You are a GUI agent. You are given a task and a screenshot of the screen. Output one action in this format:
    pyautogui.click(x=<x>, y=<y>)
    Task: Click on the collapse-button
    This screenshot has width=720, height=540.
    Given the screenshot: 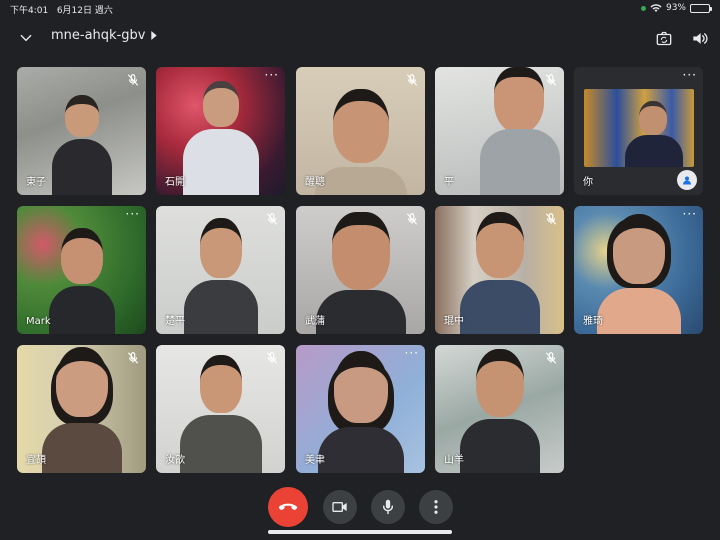 What is the action you would take?
    pyautogui.click(x=26, y=38)
    